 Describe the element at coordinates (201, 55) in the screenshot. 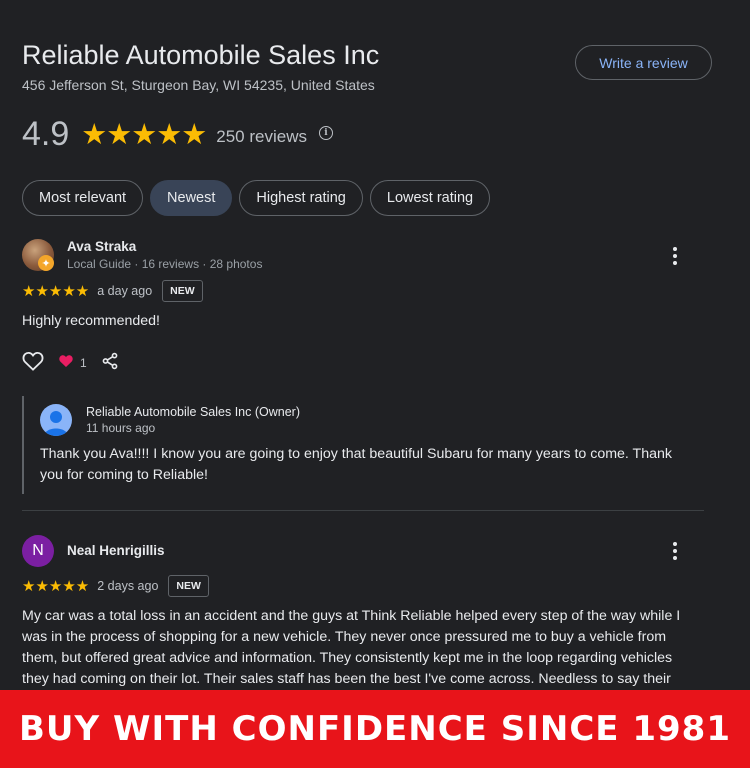

I see `business-name: Reliable Automobile Sales Inc` at that location.